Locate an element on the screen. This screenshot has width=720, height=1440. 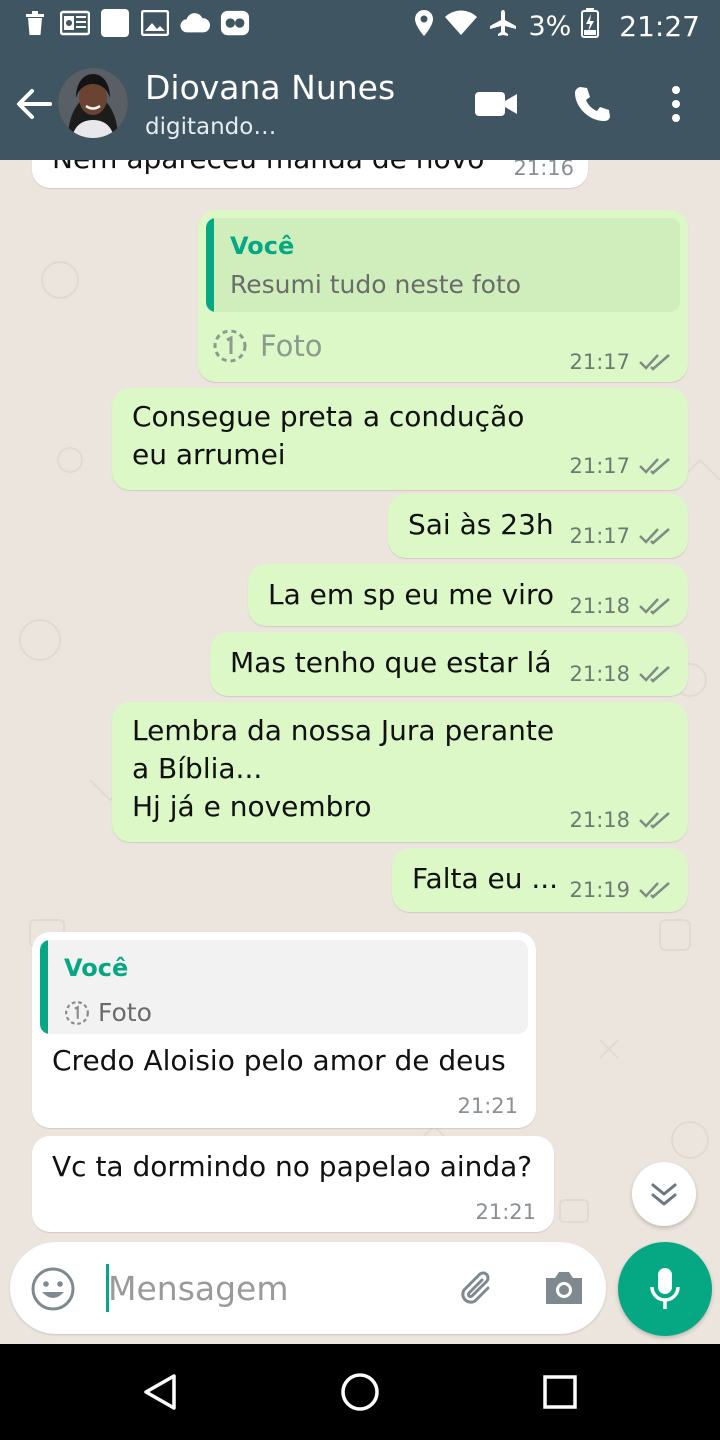
message-bubble: Você Resumi tudo neste foto Foto 21:17 is located at coordinates (443, 296).